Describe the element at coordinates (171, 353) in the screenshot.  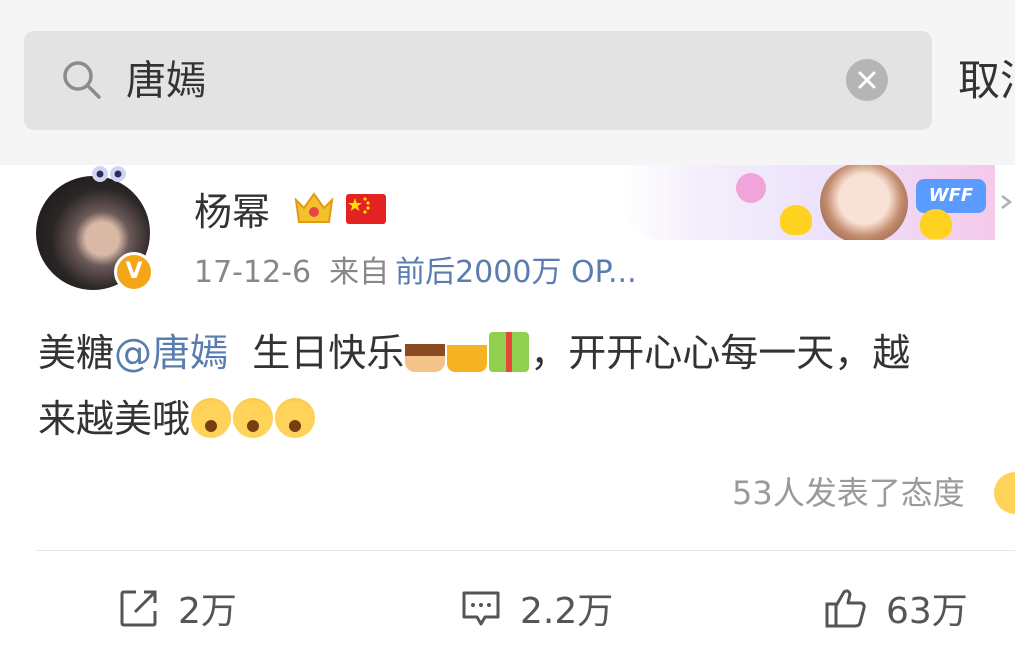
I see `mention-link: @唐嫣` at that location.